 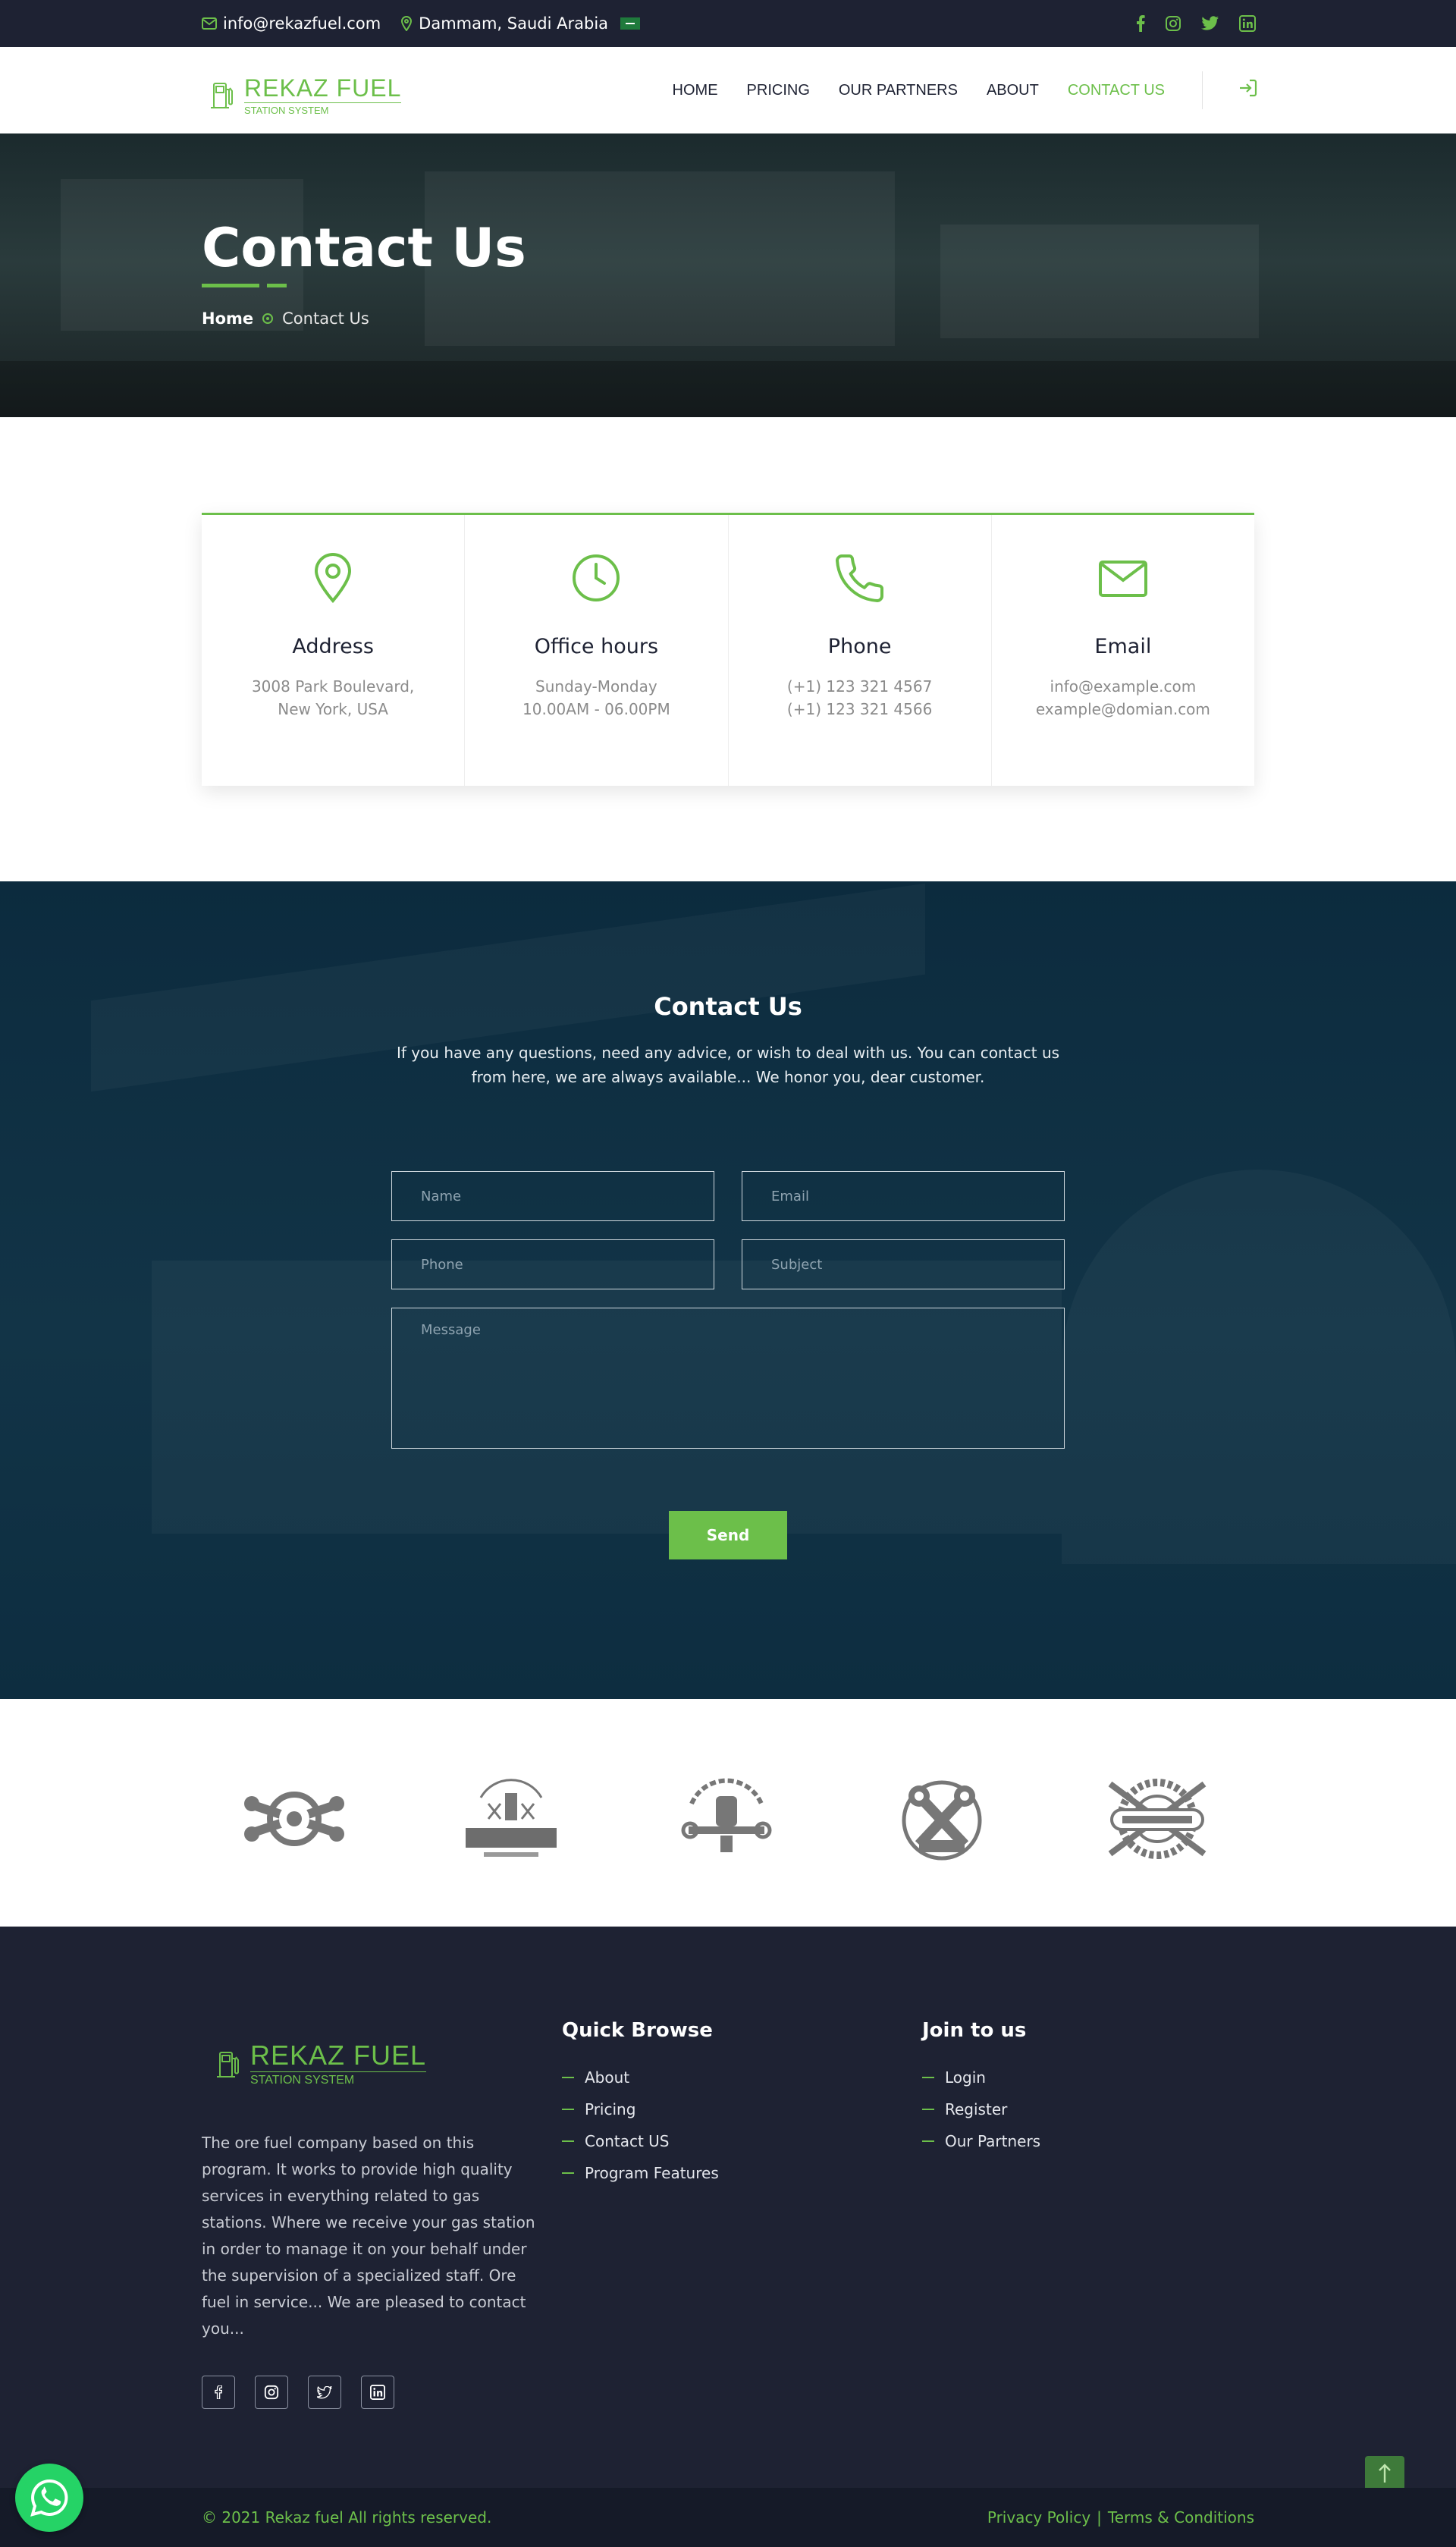 What do you see at coordinates (230, 285) in the screenshot?
I see `title-underline` at bounding box center [230, 285].